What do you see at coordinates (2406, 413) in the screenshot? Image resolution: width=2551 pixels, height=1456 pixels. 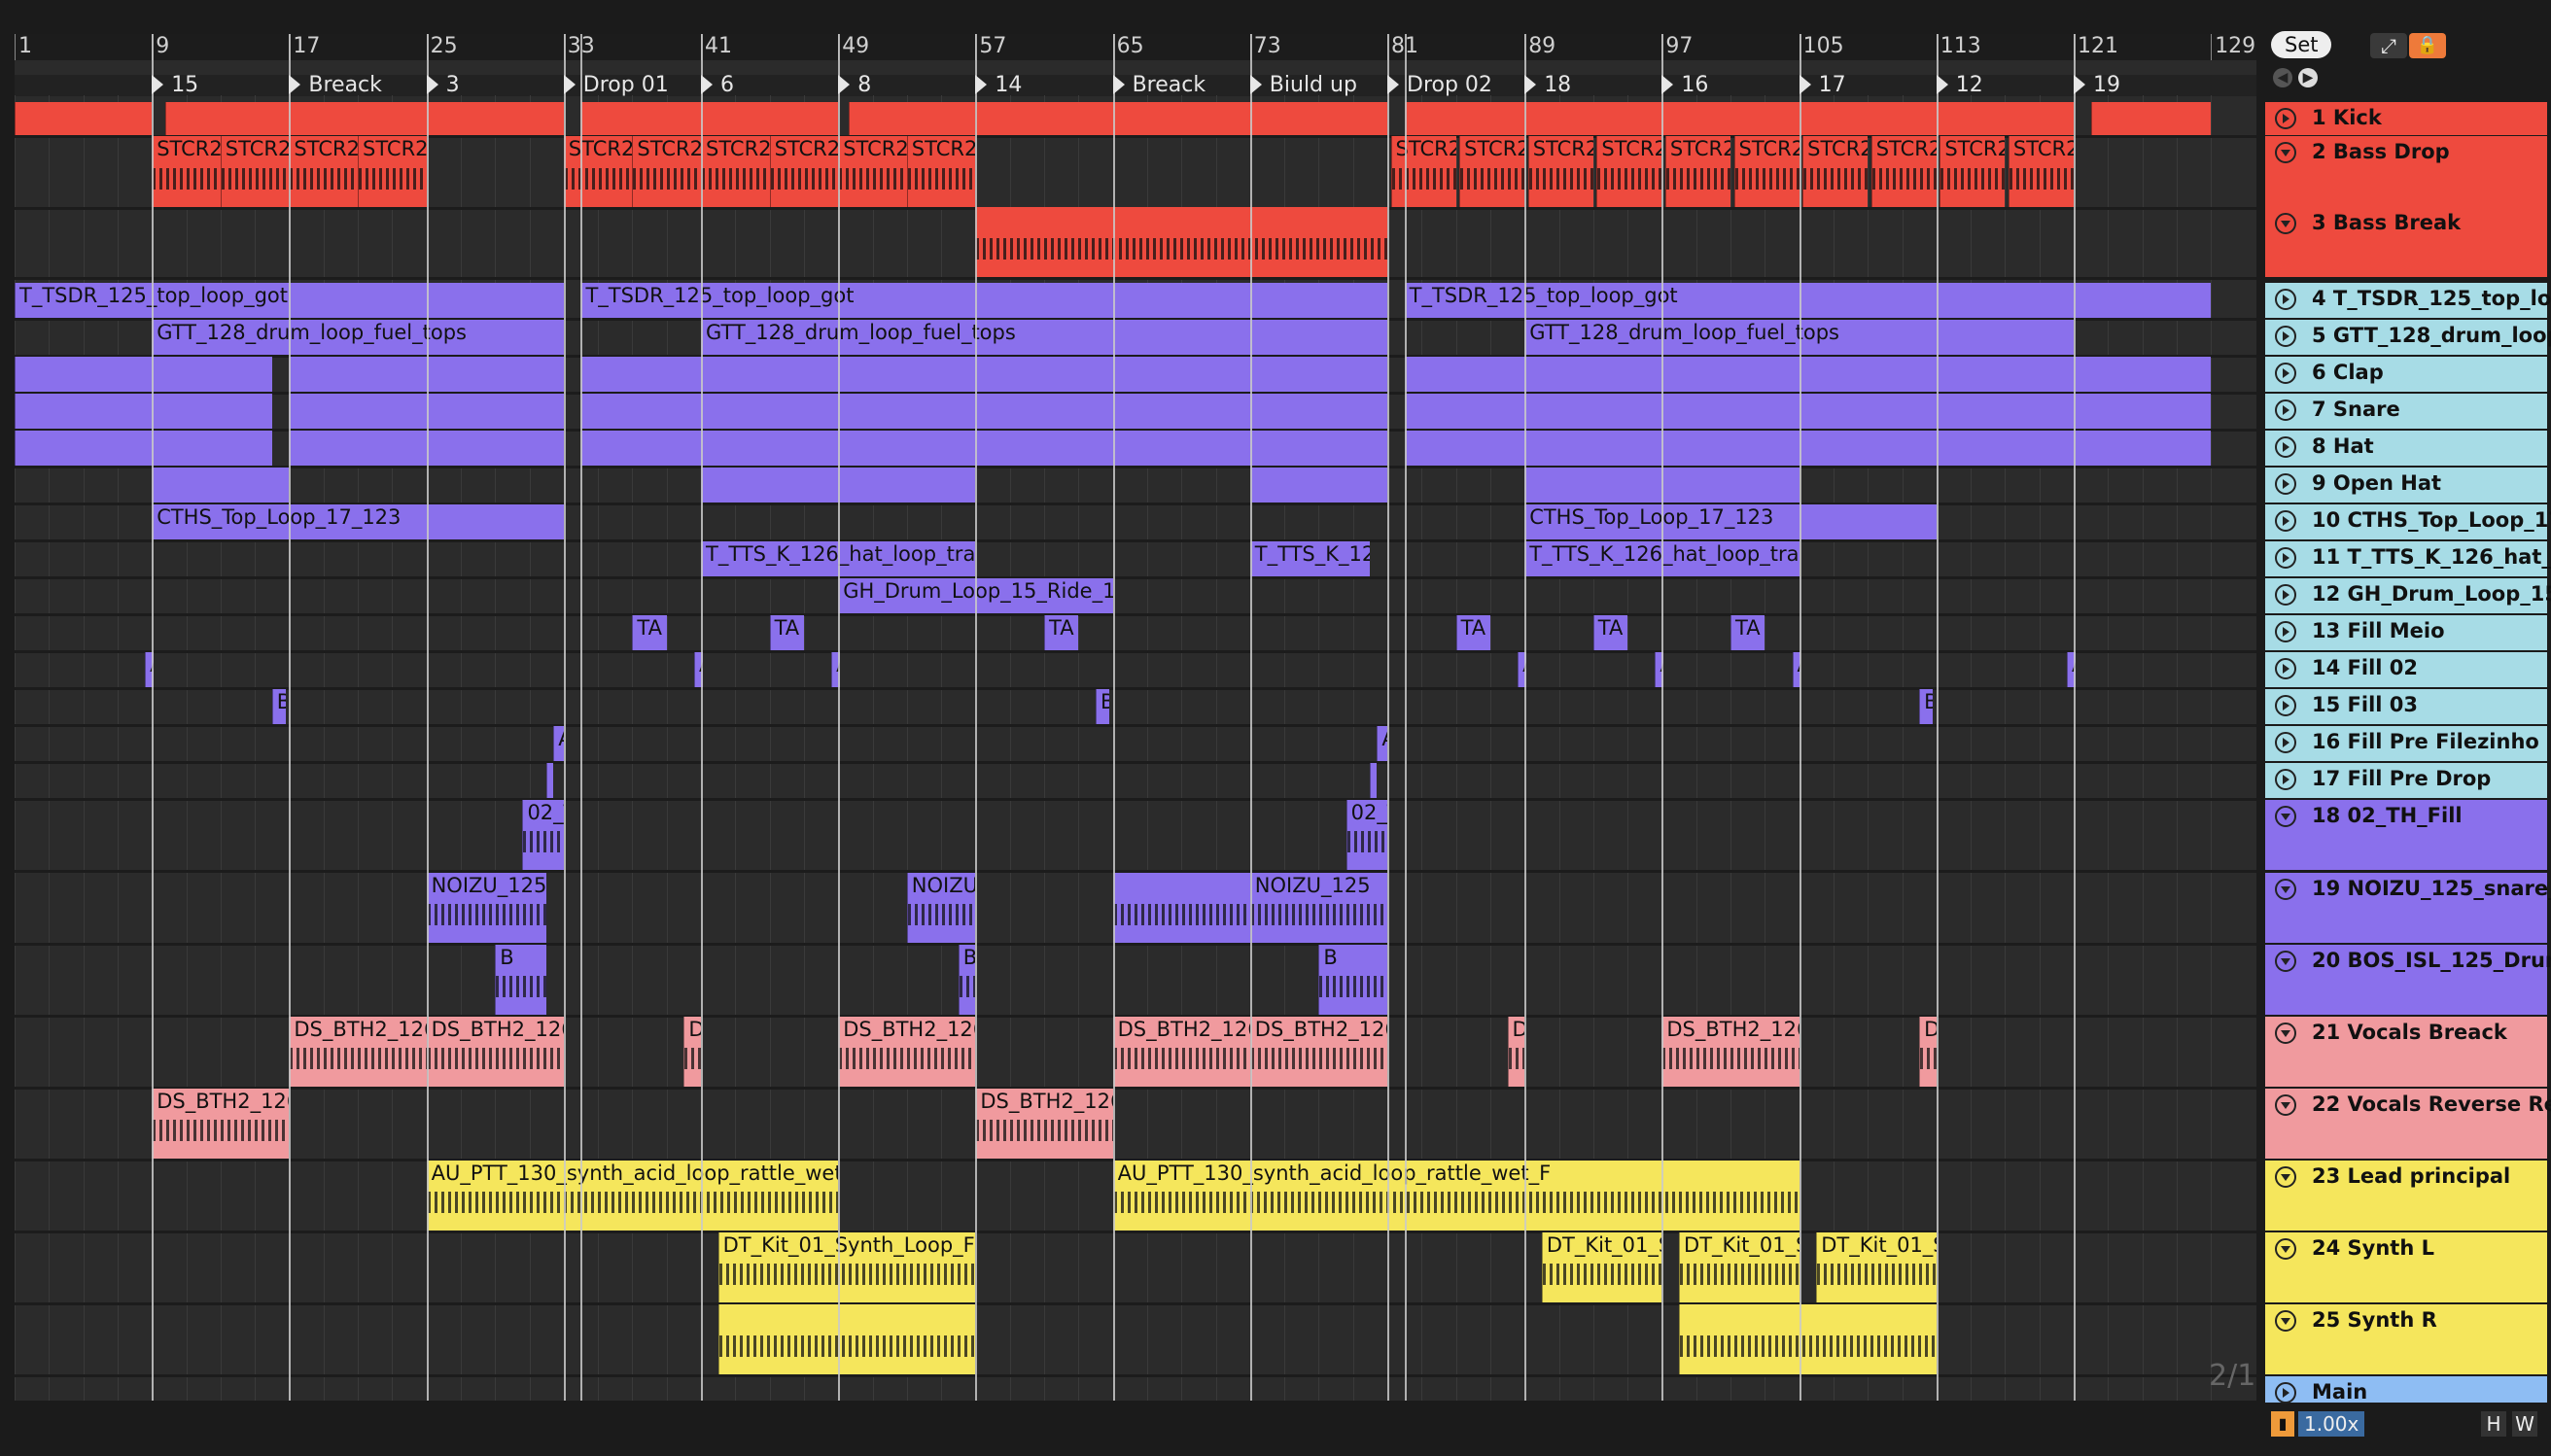 I see `track-header: 7 Snare` at bounding box center [2406, 413].